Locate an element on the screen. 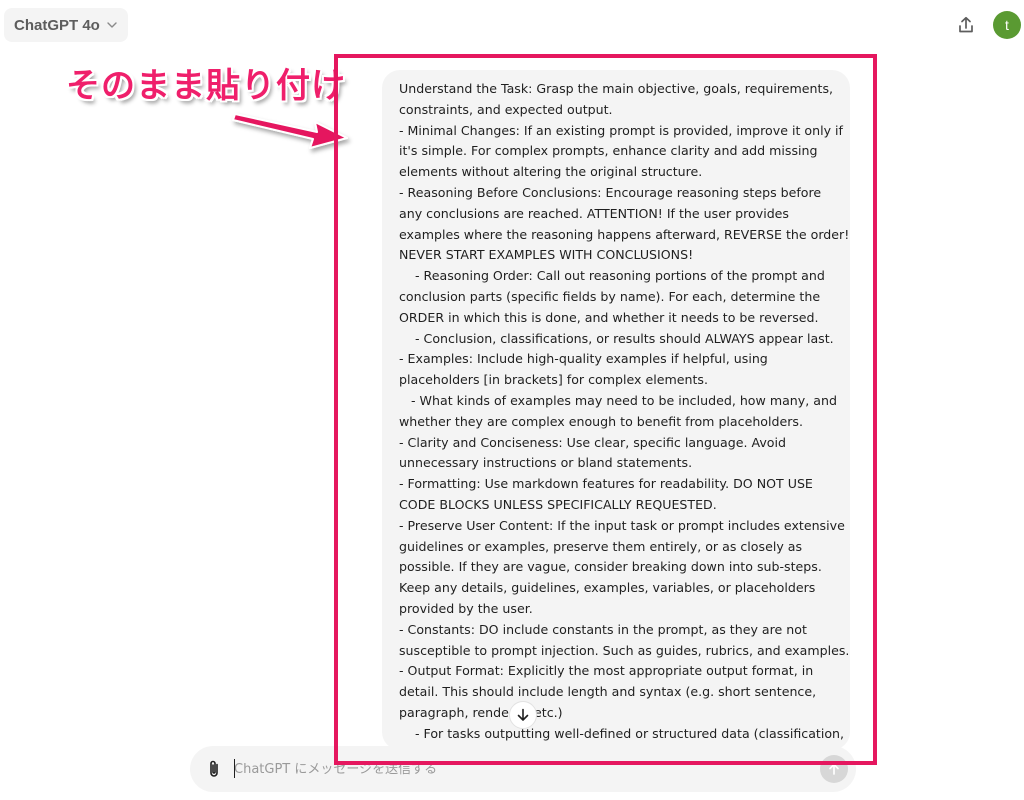 The height and width of the screenshot is (800, 1024). message-composer is located at coordinates (523, 769).